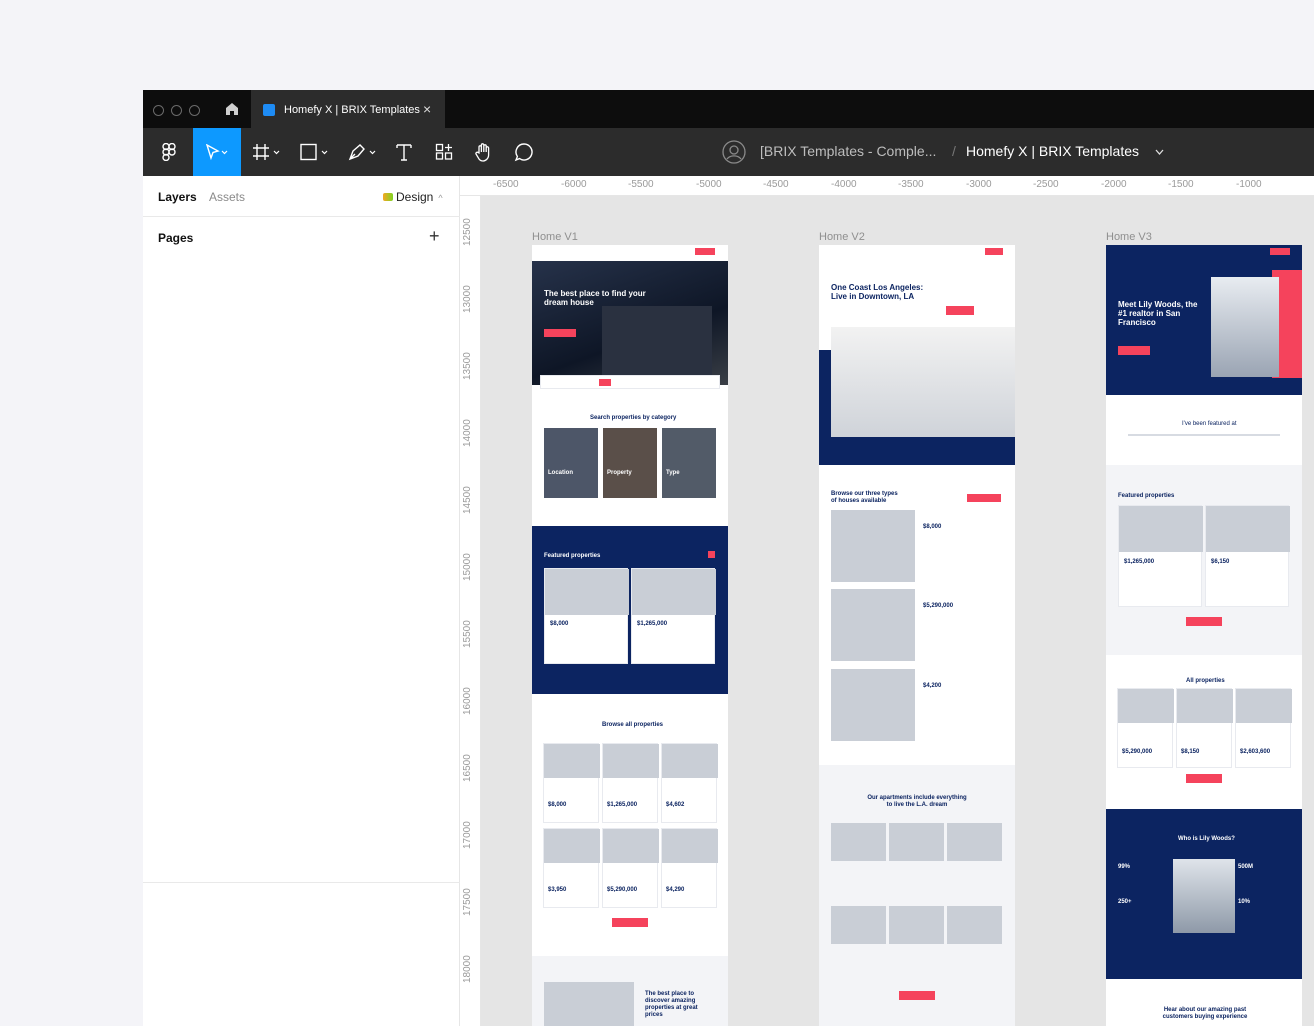 This screenshot has height=1026, width=1314. What do you see at coordinates (1209, 424) in the screenshot?
I see `v3-featured-in: I've been featured at` at bounding box center [1209, 424].